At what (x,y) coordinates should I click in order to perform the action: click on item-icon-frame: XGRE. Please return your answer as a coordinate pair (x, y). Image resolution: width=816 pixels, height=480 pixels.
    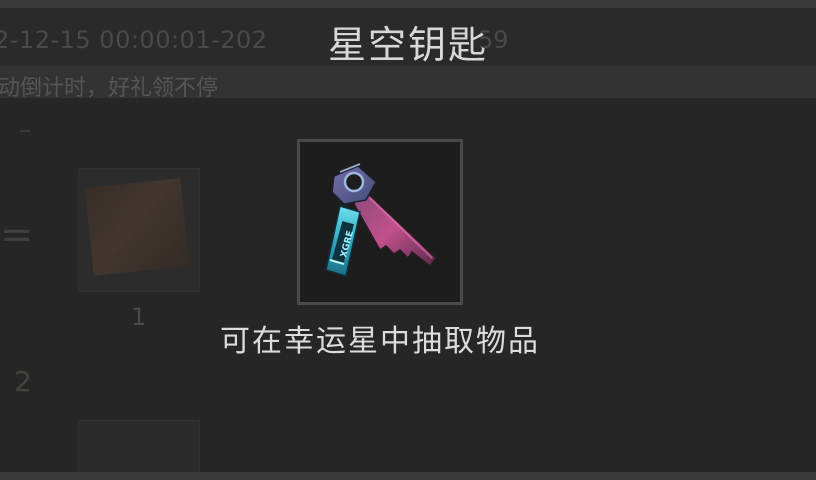
    Looking at the image, I should click on (380, 222).